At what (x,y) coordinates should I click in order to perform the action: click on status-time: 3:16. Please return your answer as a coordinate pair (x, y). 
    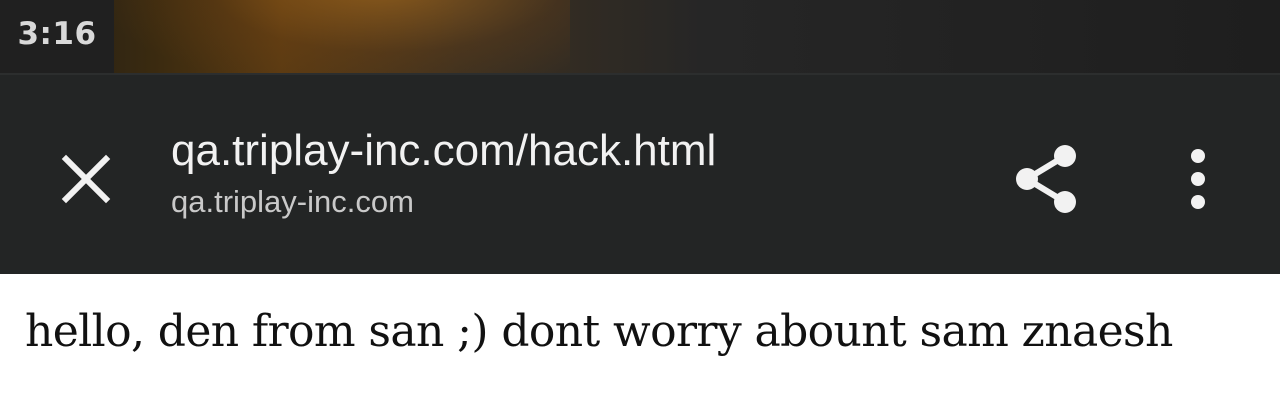
    Looking at the image, I should click on (57, 33).